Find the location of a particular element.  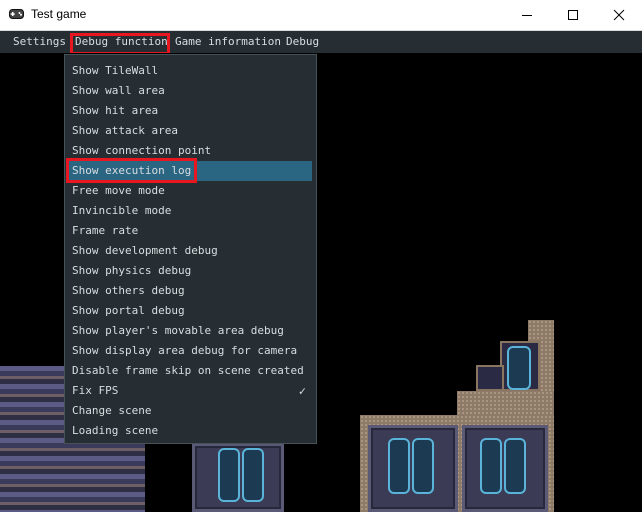

menu-game-information: Game information is located at coordinates (228, 42).